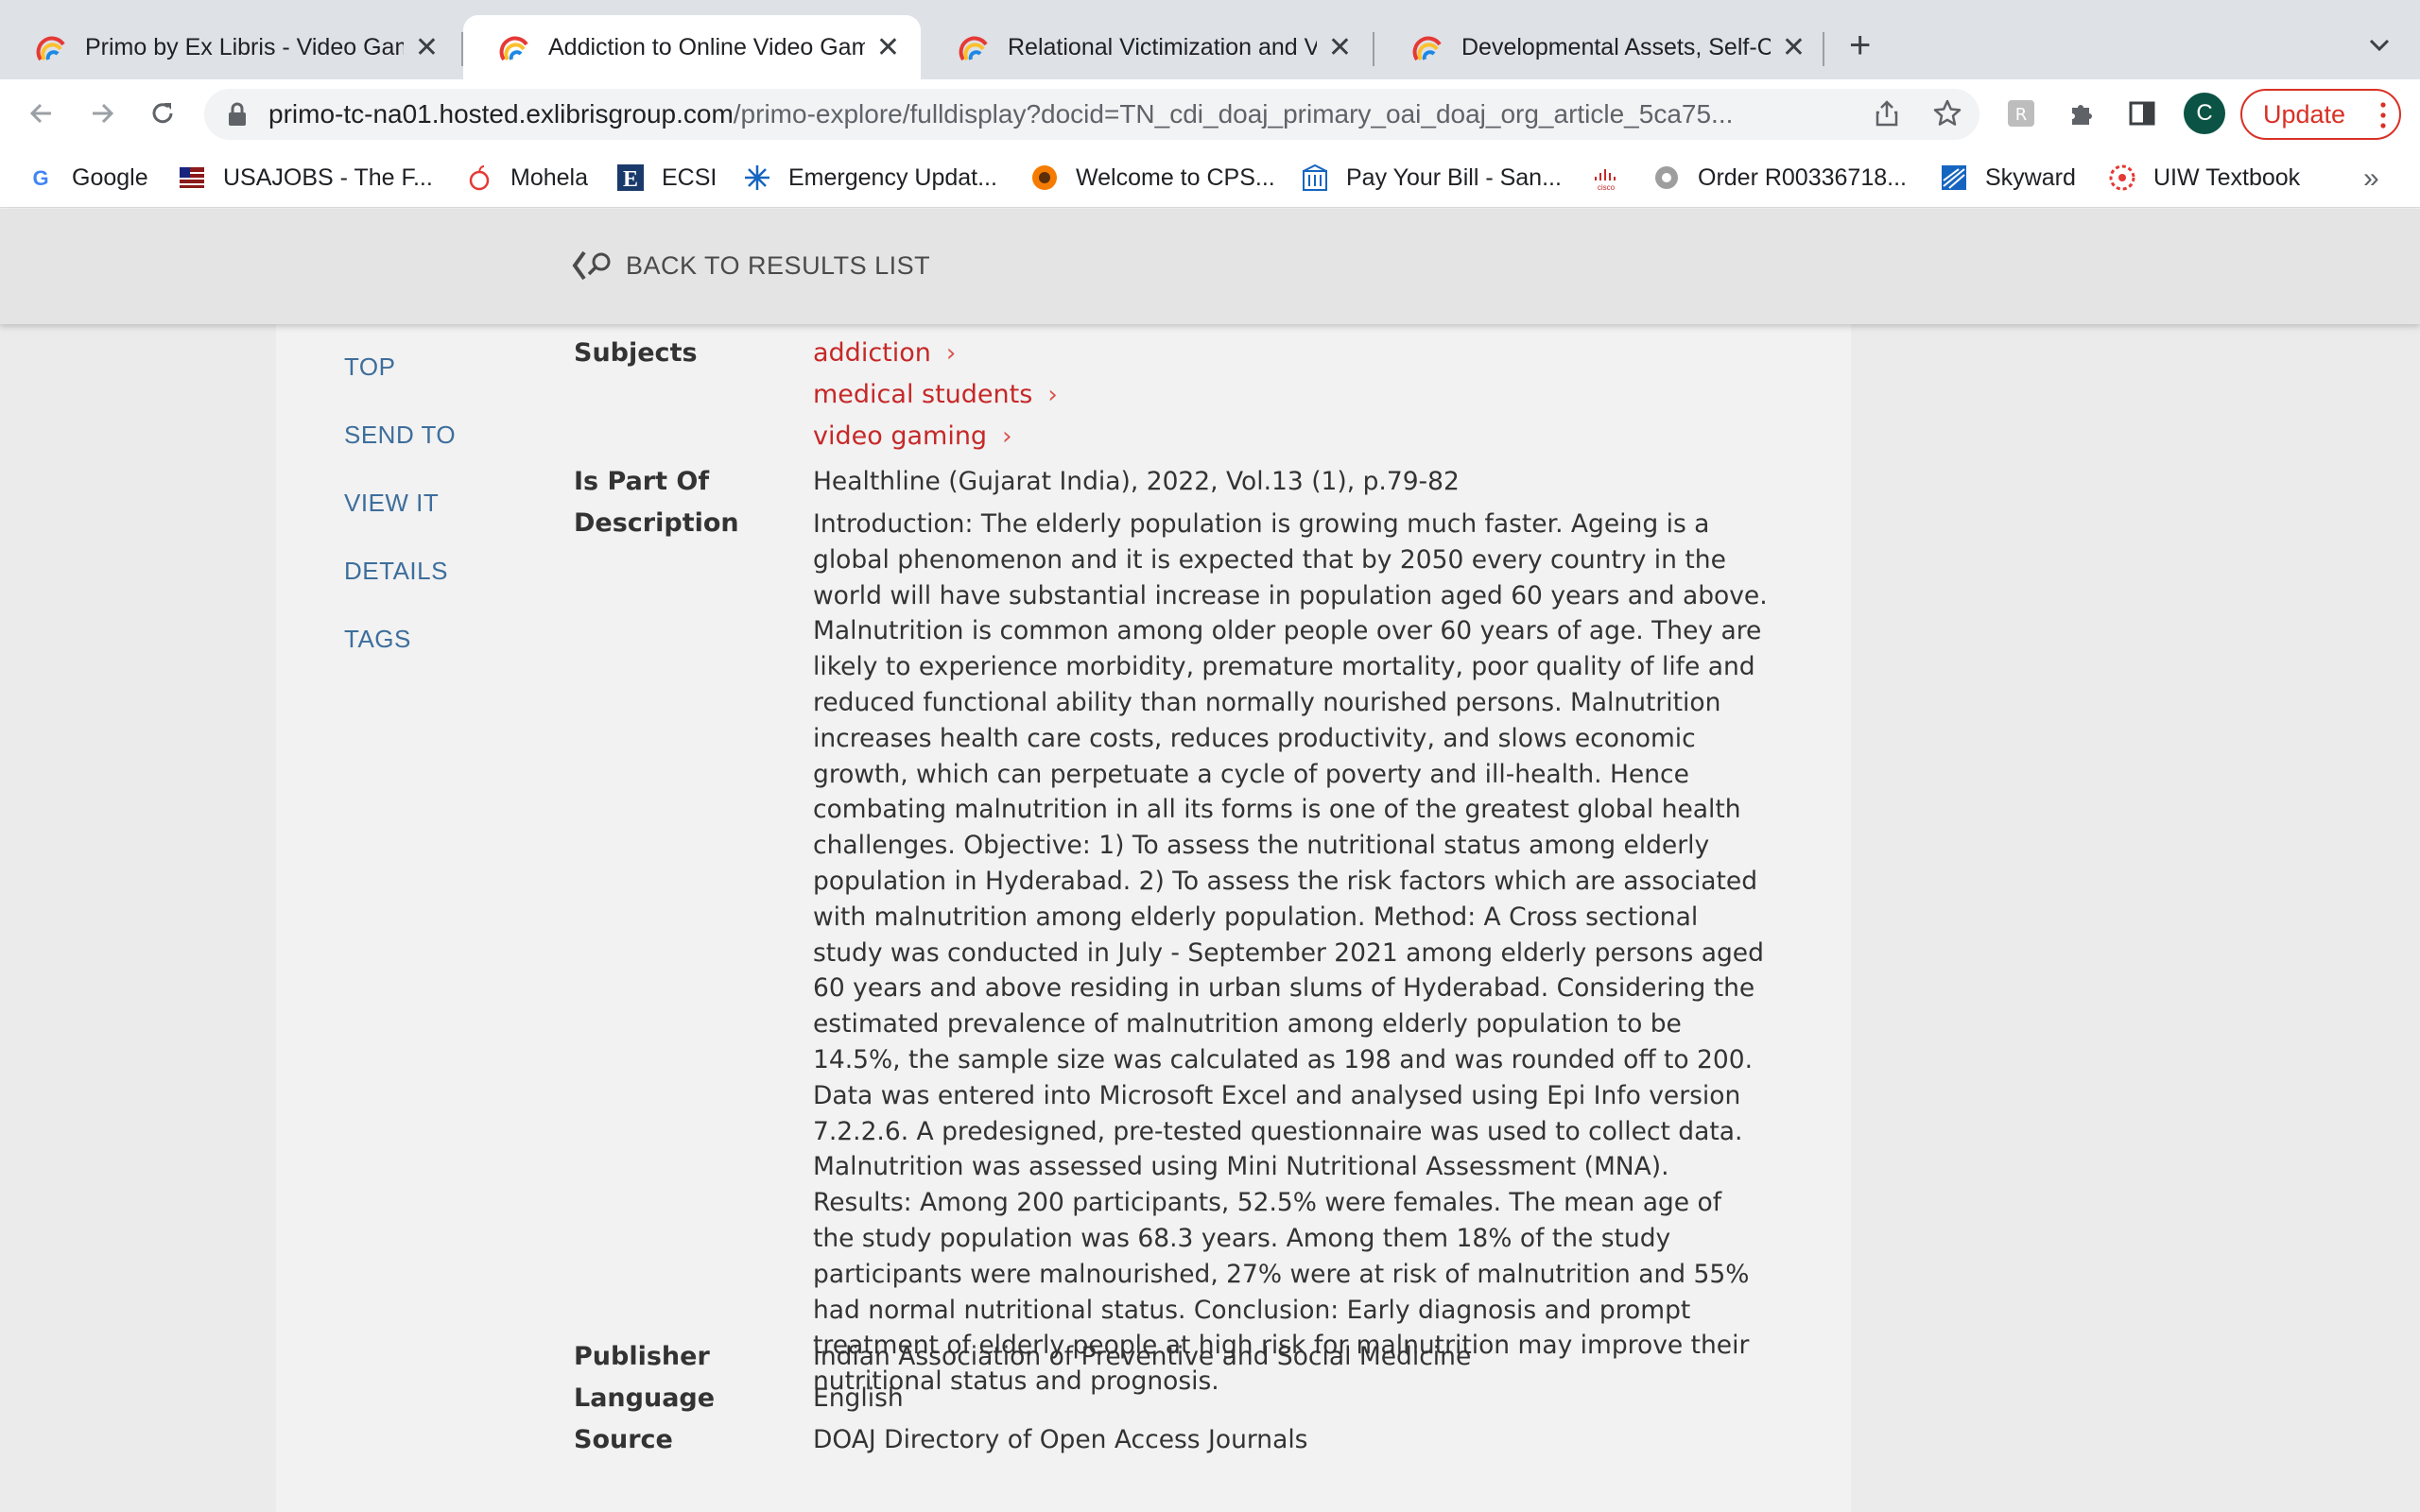 This screenshot has width=2420, height=1512. Describe the element at coordinates (2204, 113) in the screenshot. I see `profile-avatar: C` at that location.